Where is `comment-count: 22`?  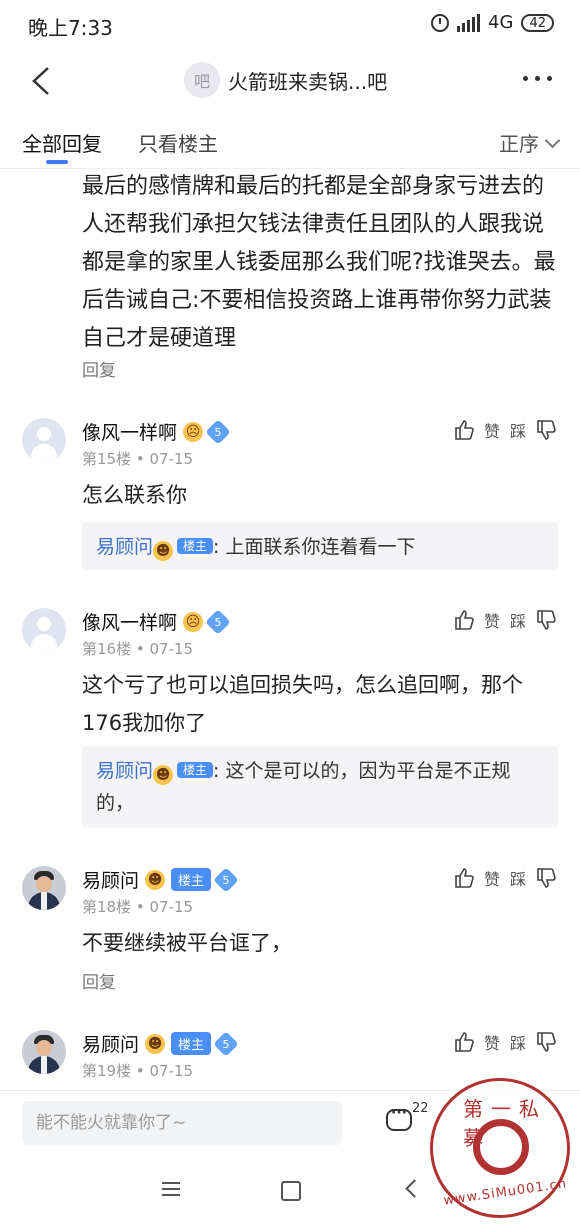 comment-count: 22 is located at coordinates (420, 1108).